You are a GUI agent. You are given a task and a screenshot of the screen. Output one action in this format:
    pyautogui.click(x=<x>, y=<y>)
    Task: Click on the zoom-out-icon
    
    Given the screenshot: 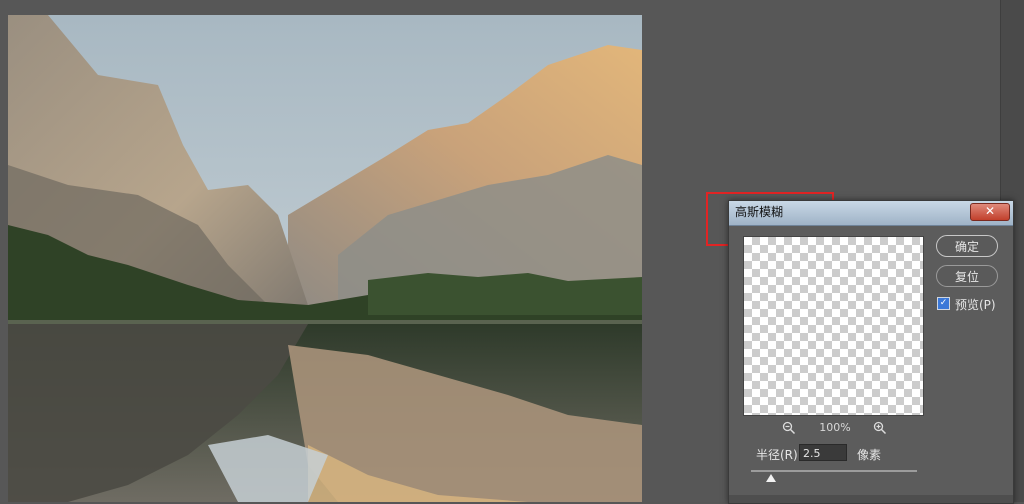 What is the action you would take?
    pyautogui.click(x=789, y=428)
    